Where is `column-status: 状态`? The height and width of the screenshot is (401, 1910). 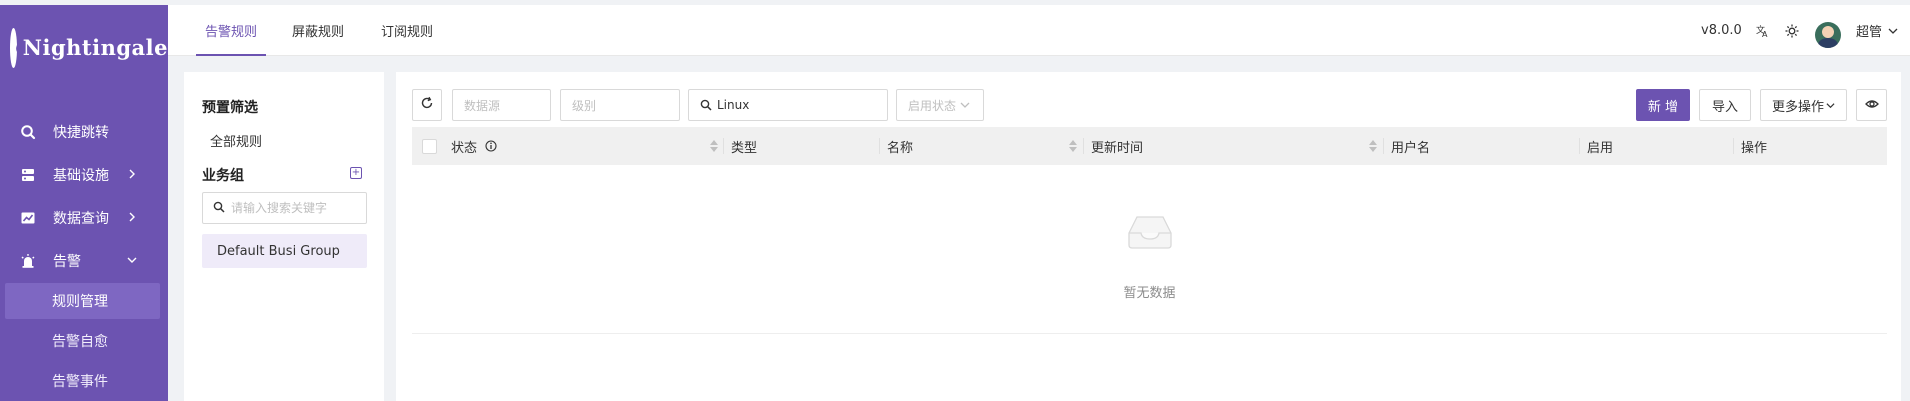
column-status: 状态 is located at coordinates (474, 146).